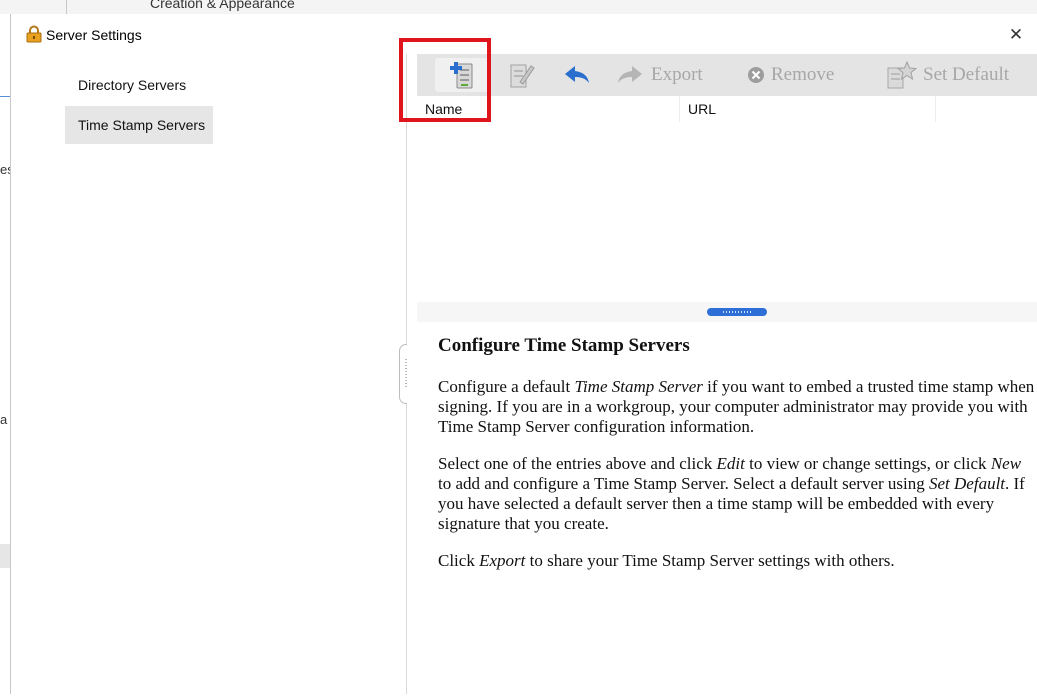 The height and width of the screenshot is (697, 1037). Describe the element at coordinates (4, 419) in the screenshot. I see `background-text-fragment: a` at that location.